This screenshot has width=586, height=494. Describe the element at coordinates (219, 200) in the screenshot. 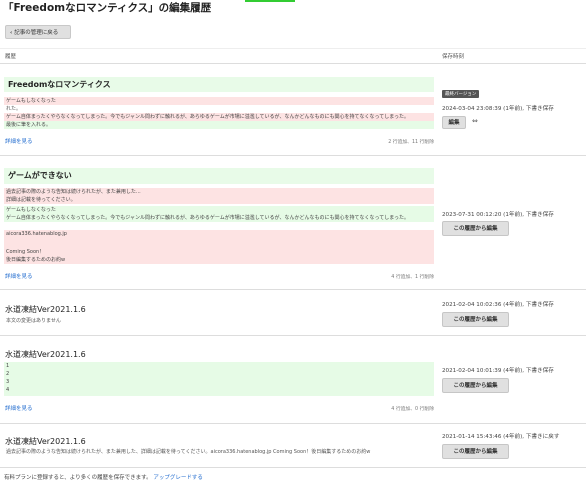

I see `diff-line-deleted: 詳細は記載を待ってください。` at that location.